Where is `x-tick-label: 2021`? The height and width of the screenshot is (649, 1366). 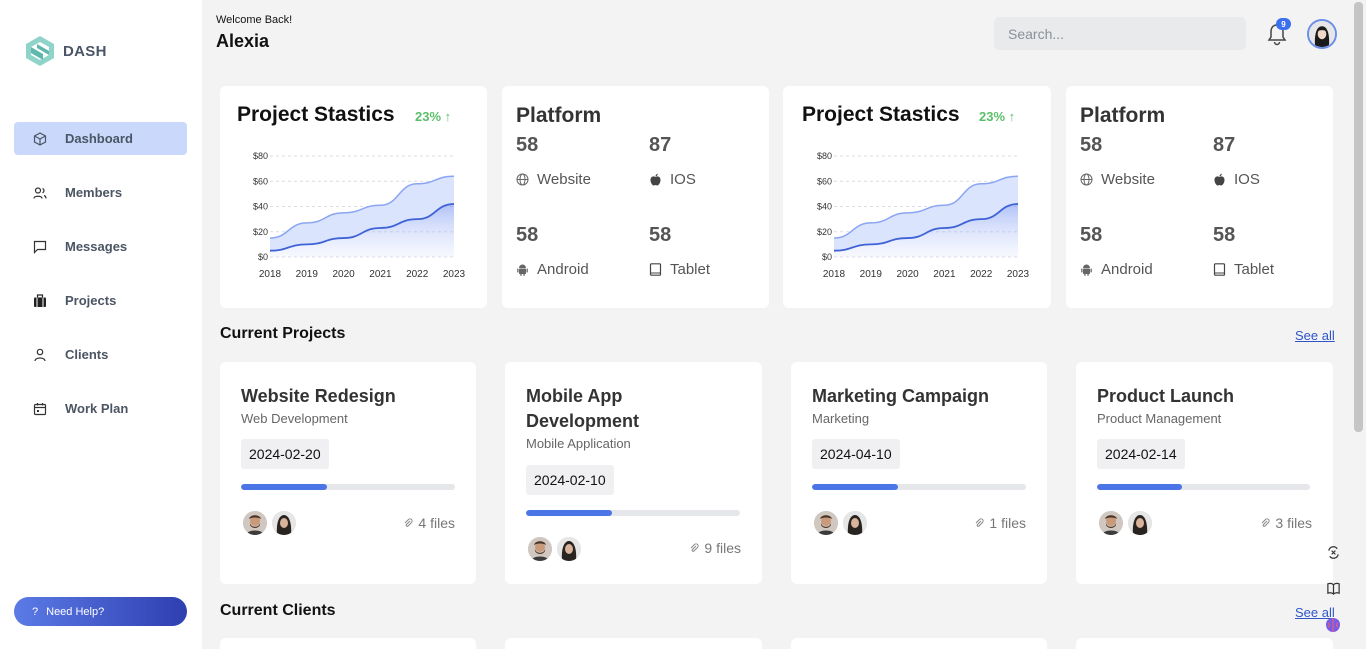 x-tick-label: 2021 is located at coordinates (380, 274).